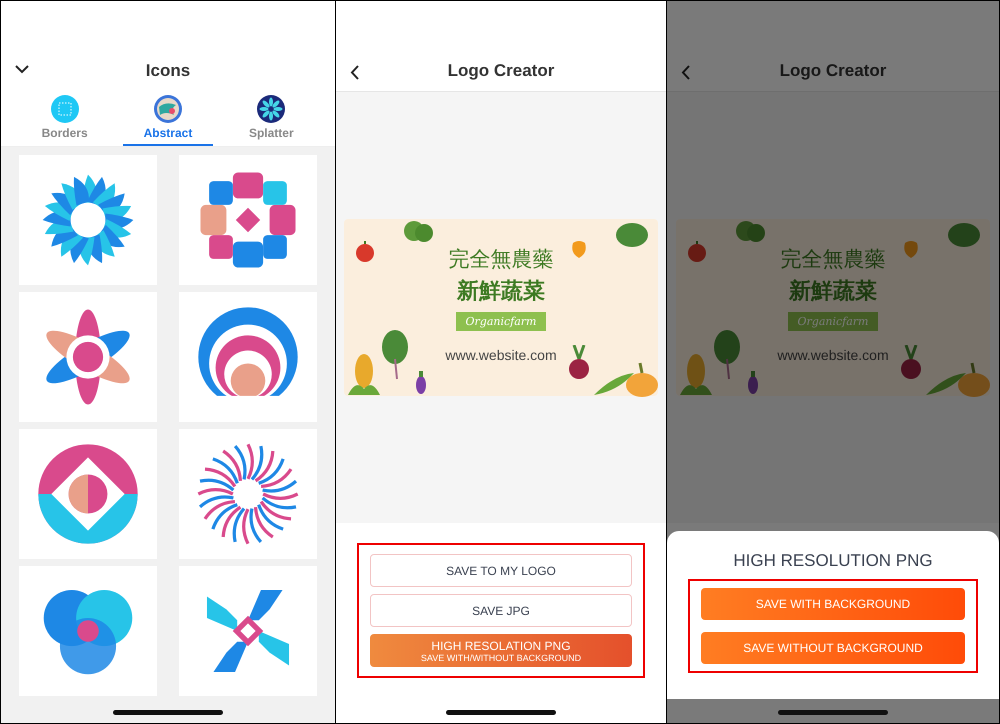  I want to click on sheet-title: HIGH RESOLUTION PNG, so click(833, 561).